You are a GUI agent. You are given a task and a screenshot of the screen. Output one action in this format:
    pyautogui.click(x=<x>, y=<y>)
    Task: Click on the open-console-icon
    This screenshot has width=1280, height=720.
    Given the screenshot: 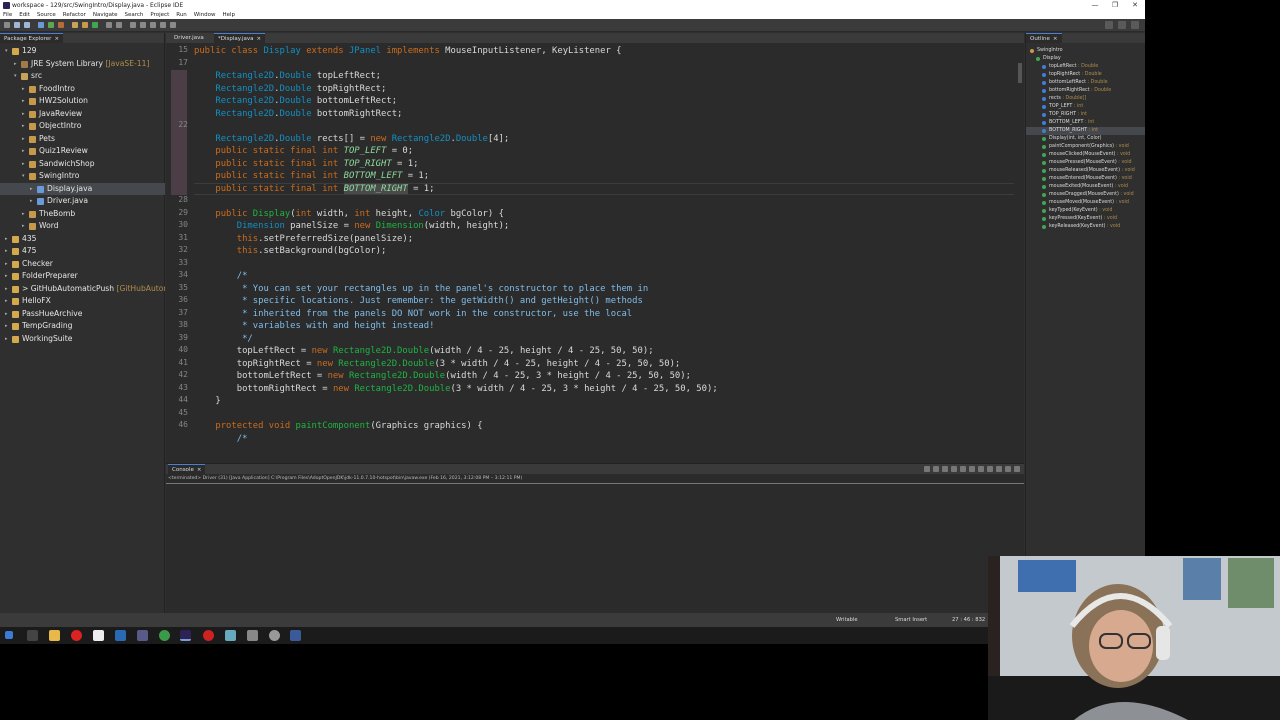 What is the action you would take?
    pyautogui.click(x=999, y=469)
    